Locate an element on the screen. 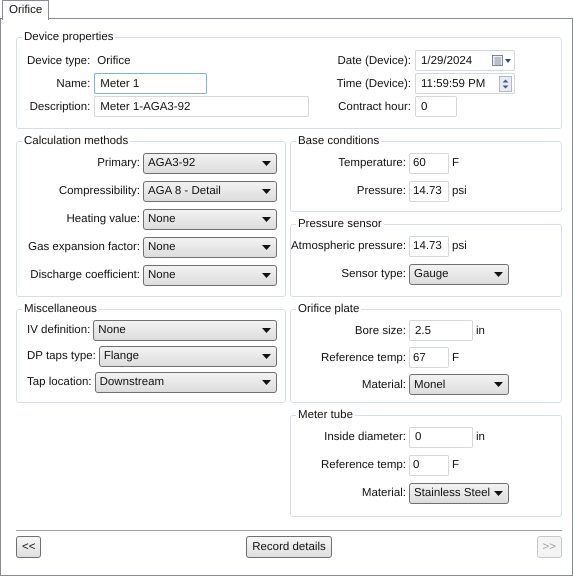 The image size is (573, 576). field-label: Description: is located at coordinates (59, 106).